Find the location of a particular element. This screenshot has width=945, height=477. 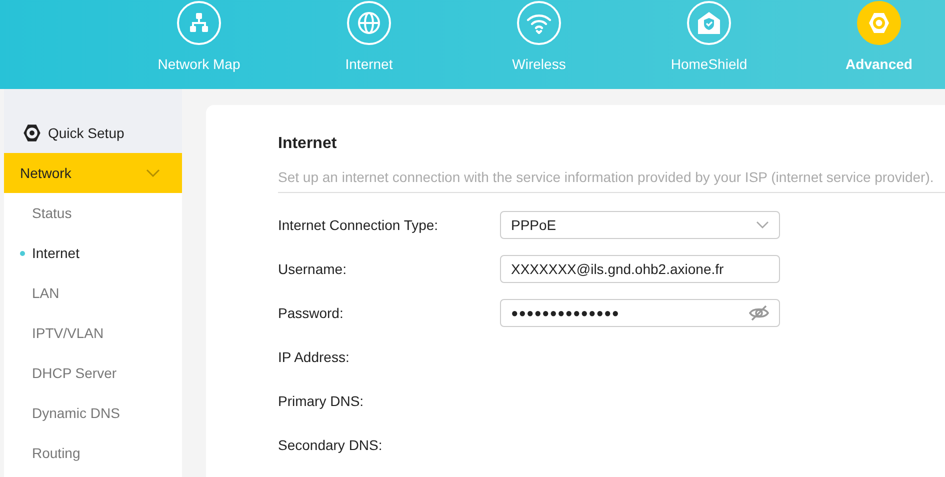

section-description: Set up an internet connection with the service information provided by your ISP (internet service provider). is located at coordinates (611, 181).